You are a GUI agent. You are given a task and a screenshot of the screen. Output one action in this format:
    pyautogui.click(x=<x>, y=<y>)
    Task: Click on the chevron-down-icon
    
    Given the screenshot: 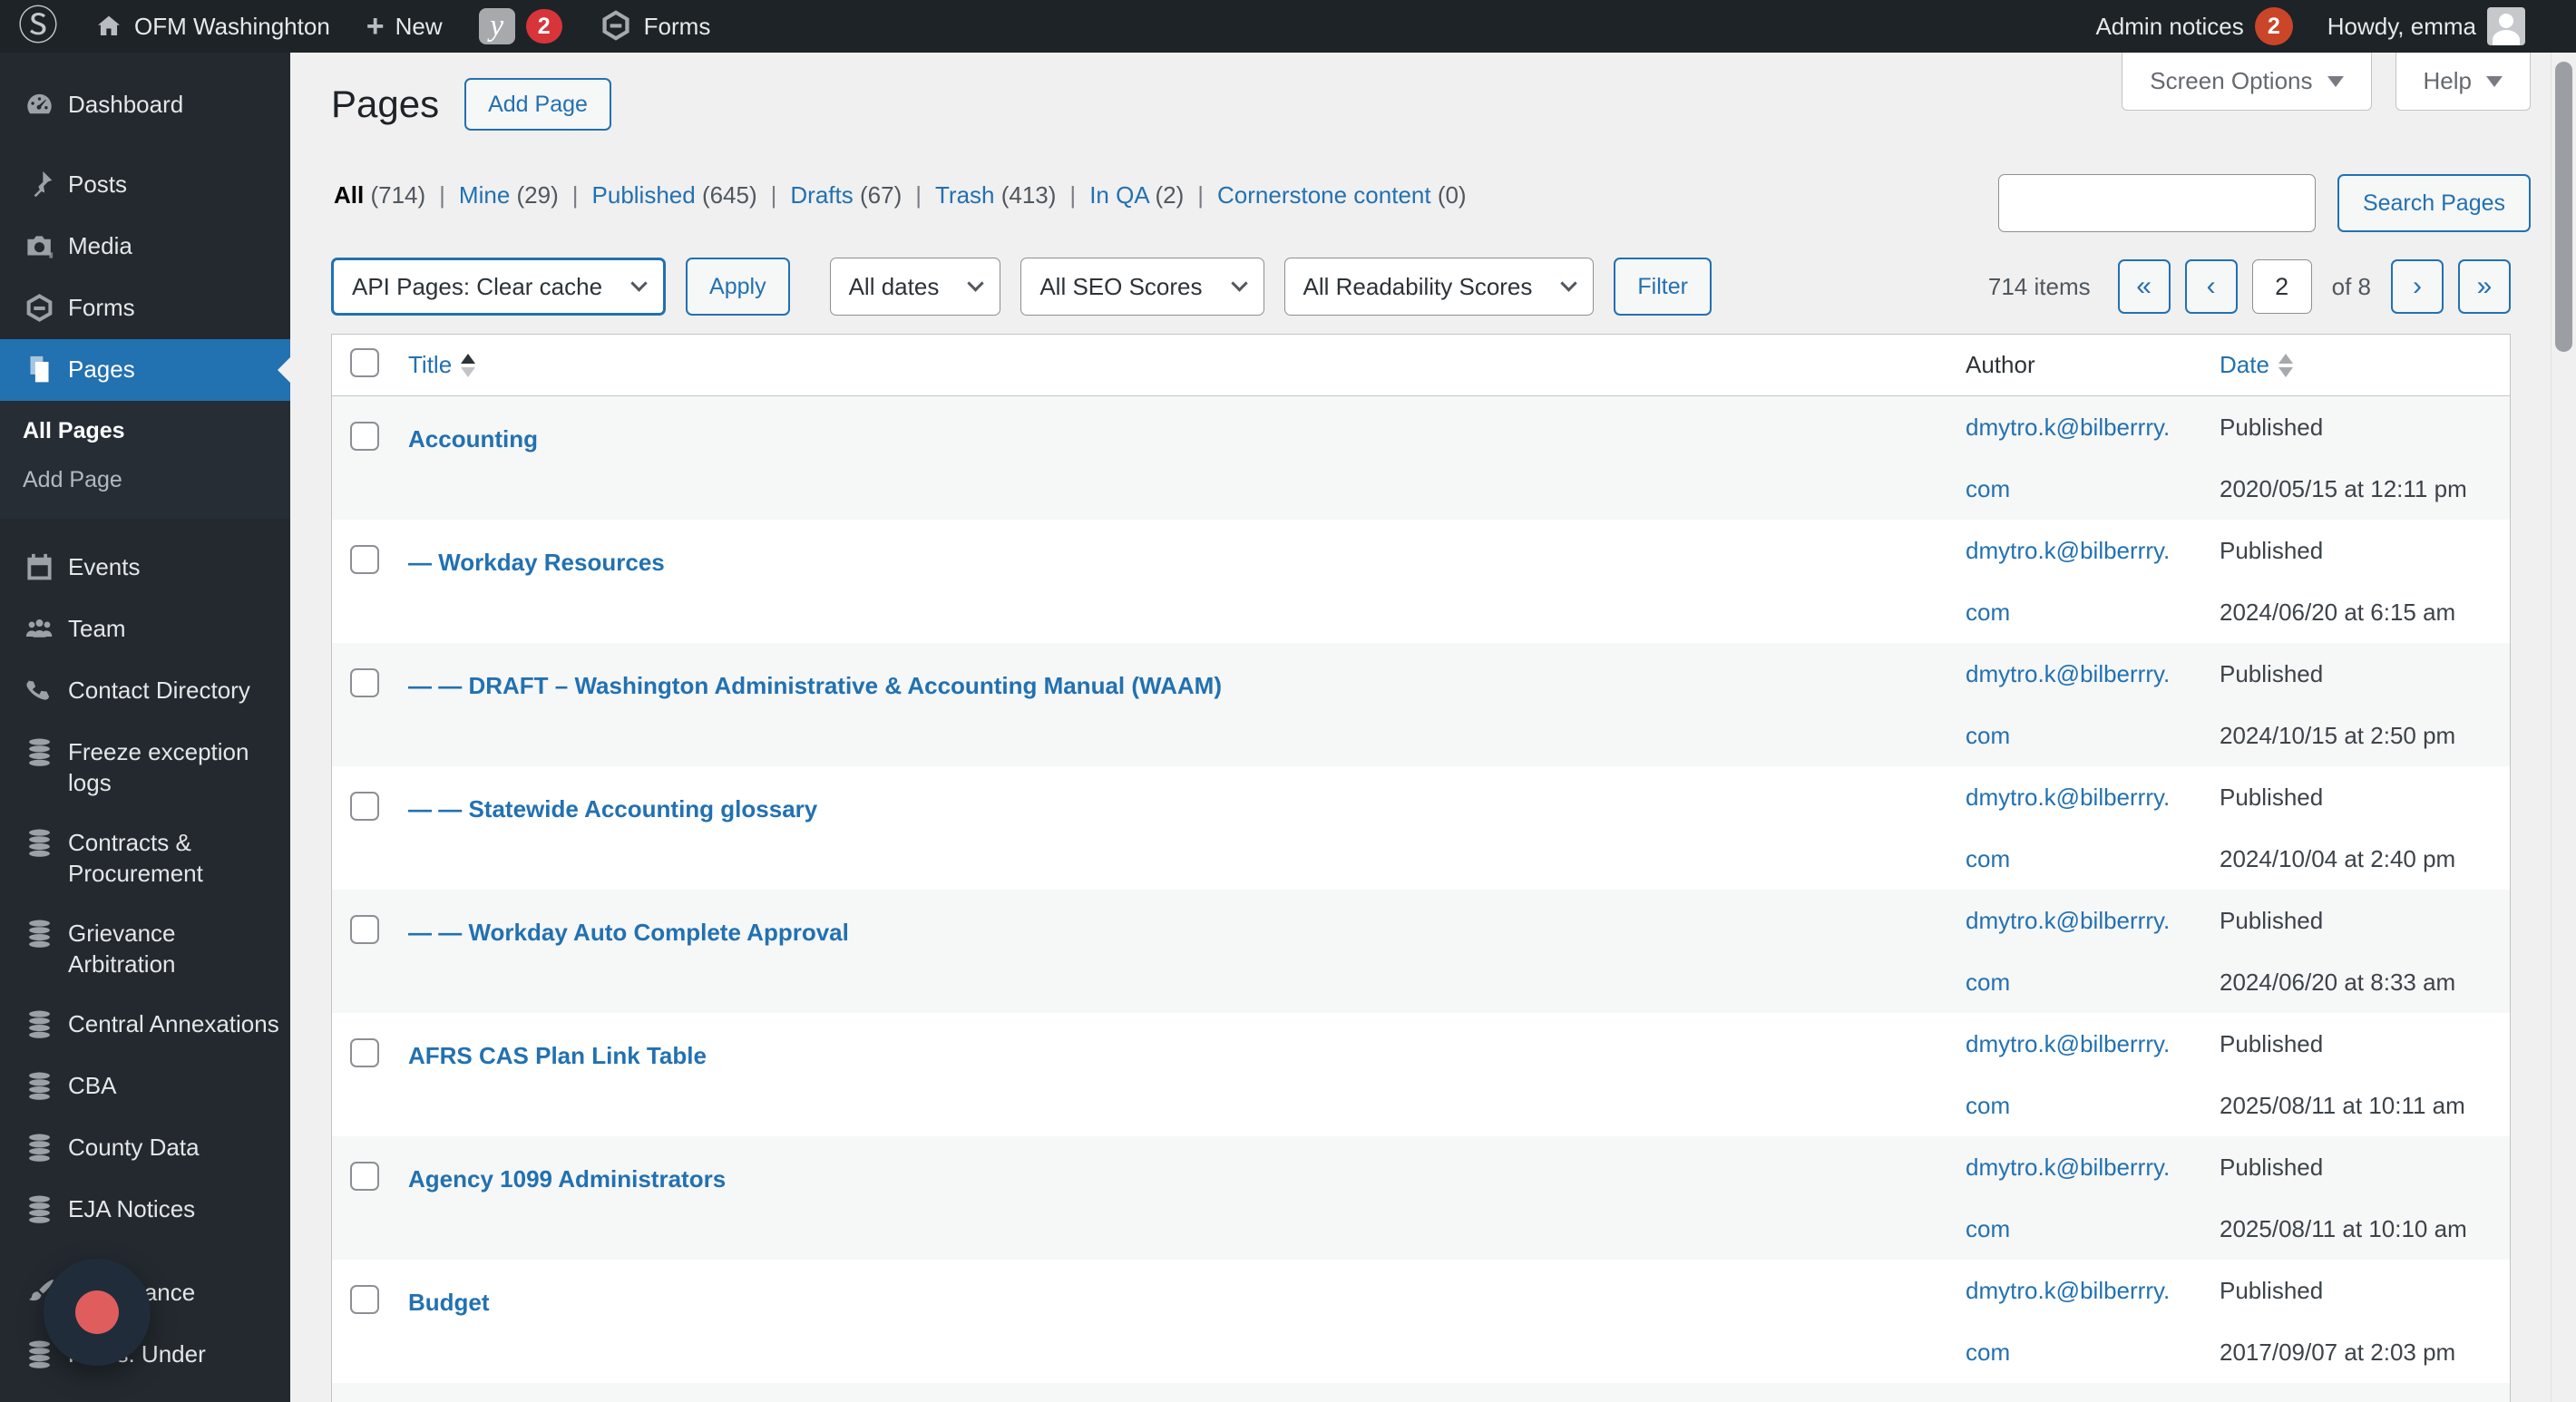 What is the action you would take?
    pyautogui.click(x=639, y=283)
    